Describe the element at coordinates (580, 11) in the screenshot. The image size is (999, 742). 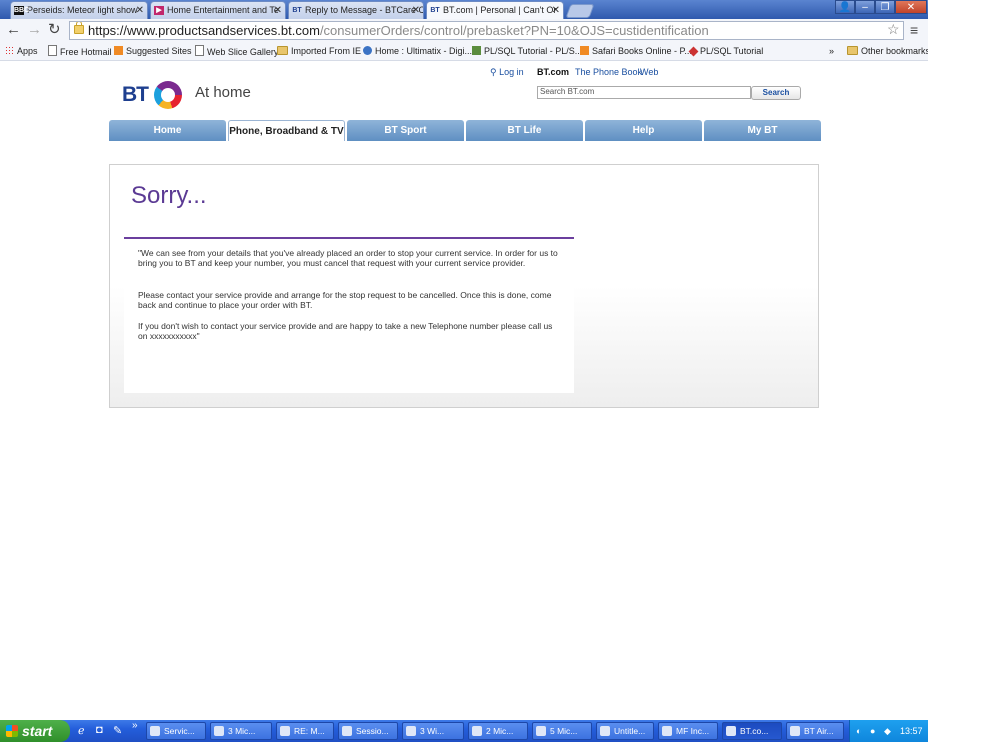
I see `new-tab-button` at that location.